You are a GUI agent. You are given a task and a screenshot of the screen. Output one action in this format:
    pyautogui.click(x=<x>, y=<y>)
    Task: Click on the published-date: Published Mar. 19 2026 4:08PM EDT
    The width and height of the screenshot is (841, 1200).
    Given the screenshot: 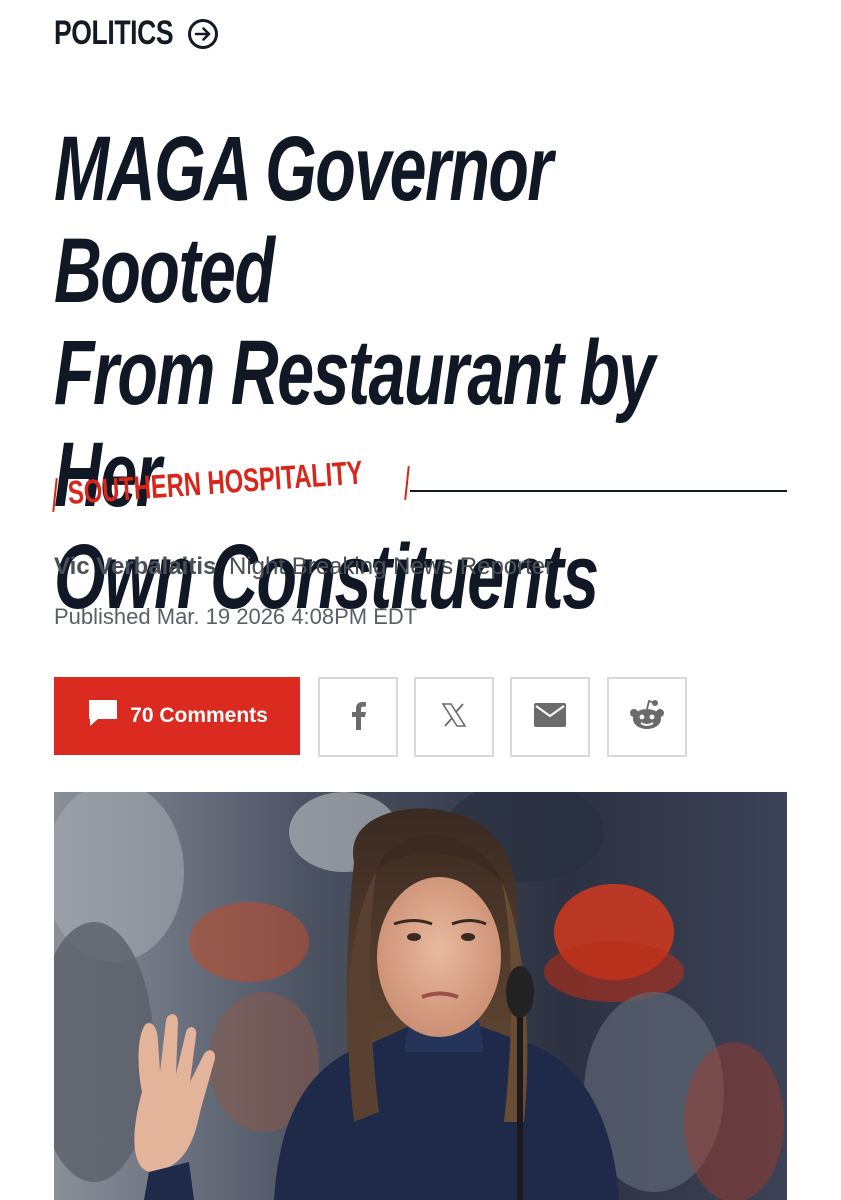 What is the action you would take?
    pyautogui.click(x=236, y=616)
    